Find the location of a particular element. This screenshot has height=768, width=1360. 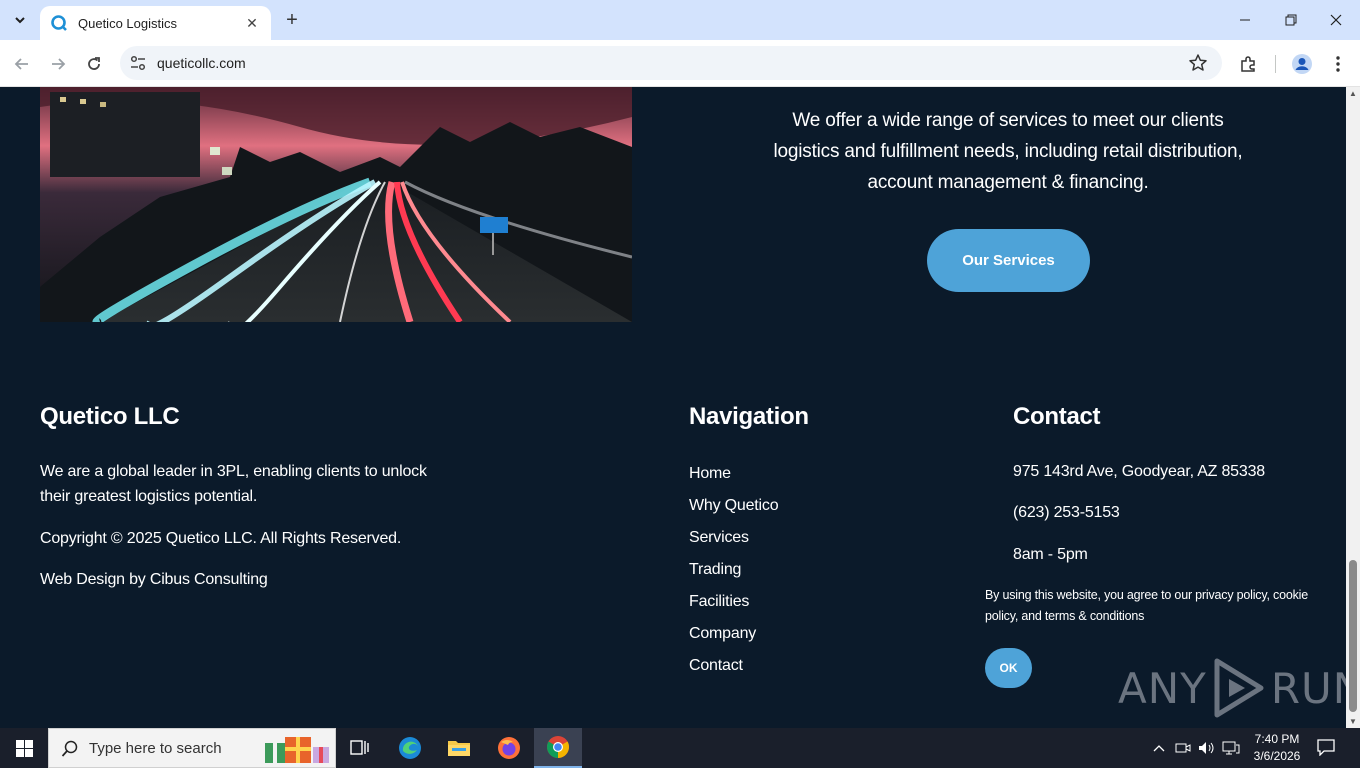

profile-avatar-icon is located at coordinates (1302, 64).